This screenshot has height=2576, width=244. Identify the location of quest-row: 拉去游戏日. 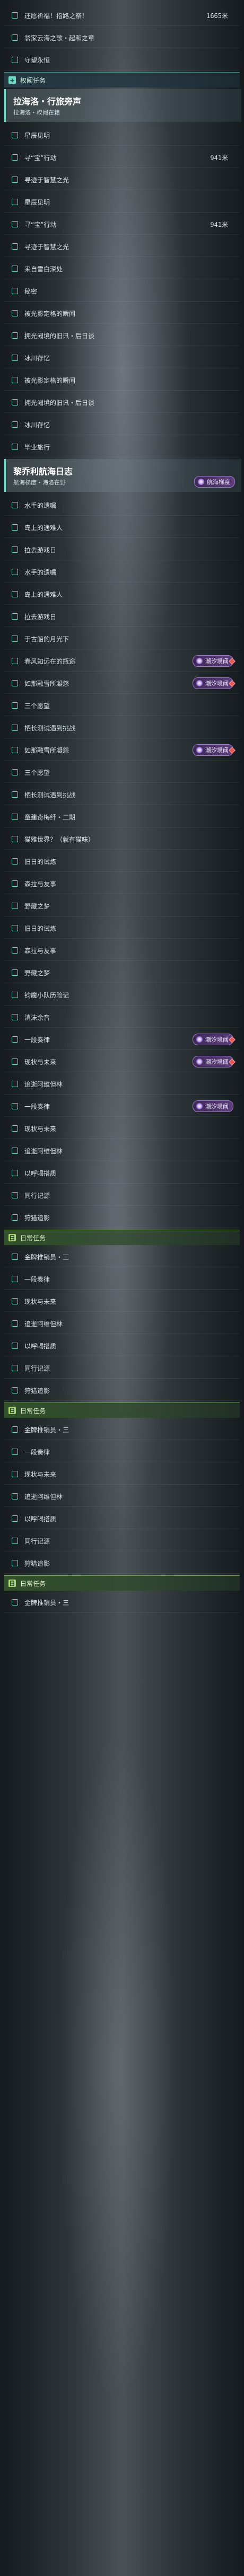
(122, 550).